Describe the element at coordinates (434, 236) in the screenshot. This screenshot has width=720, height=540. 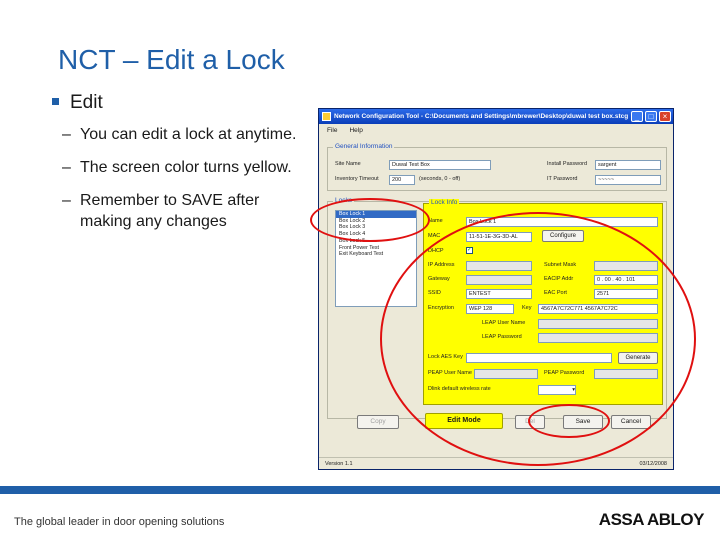
I see `mac-label: MAC` at that location.